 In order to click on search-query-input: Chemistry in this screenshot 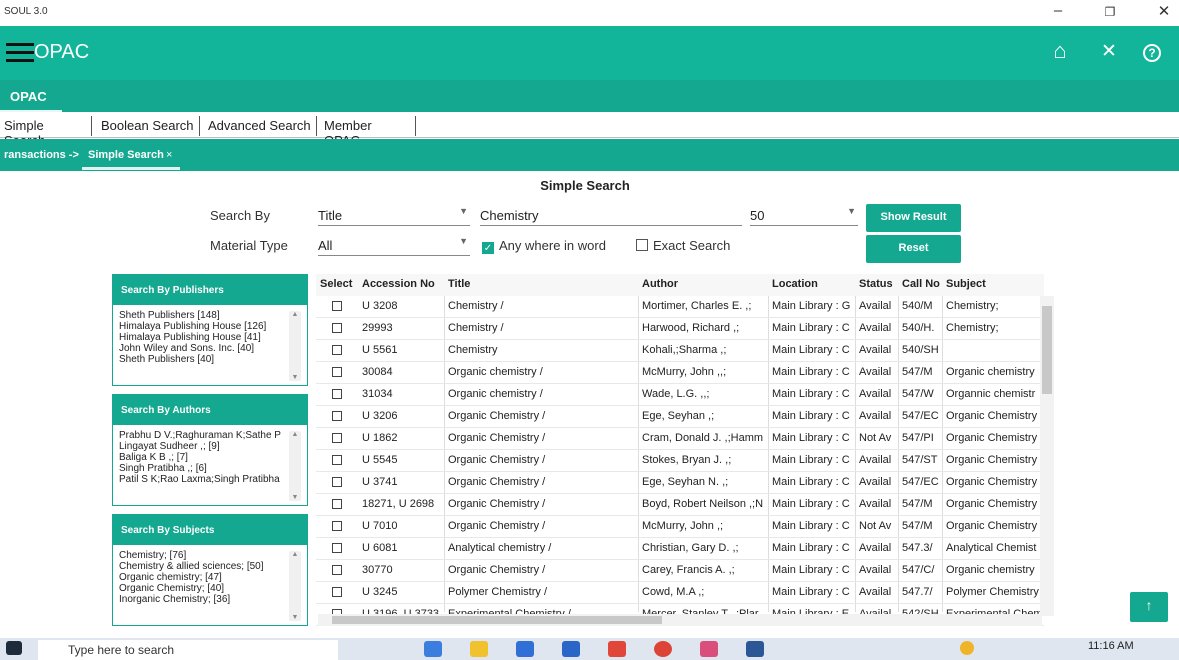, I will do `click(611, 215)`.